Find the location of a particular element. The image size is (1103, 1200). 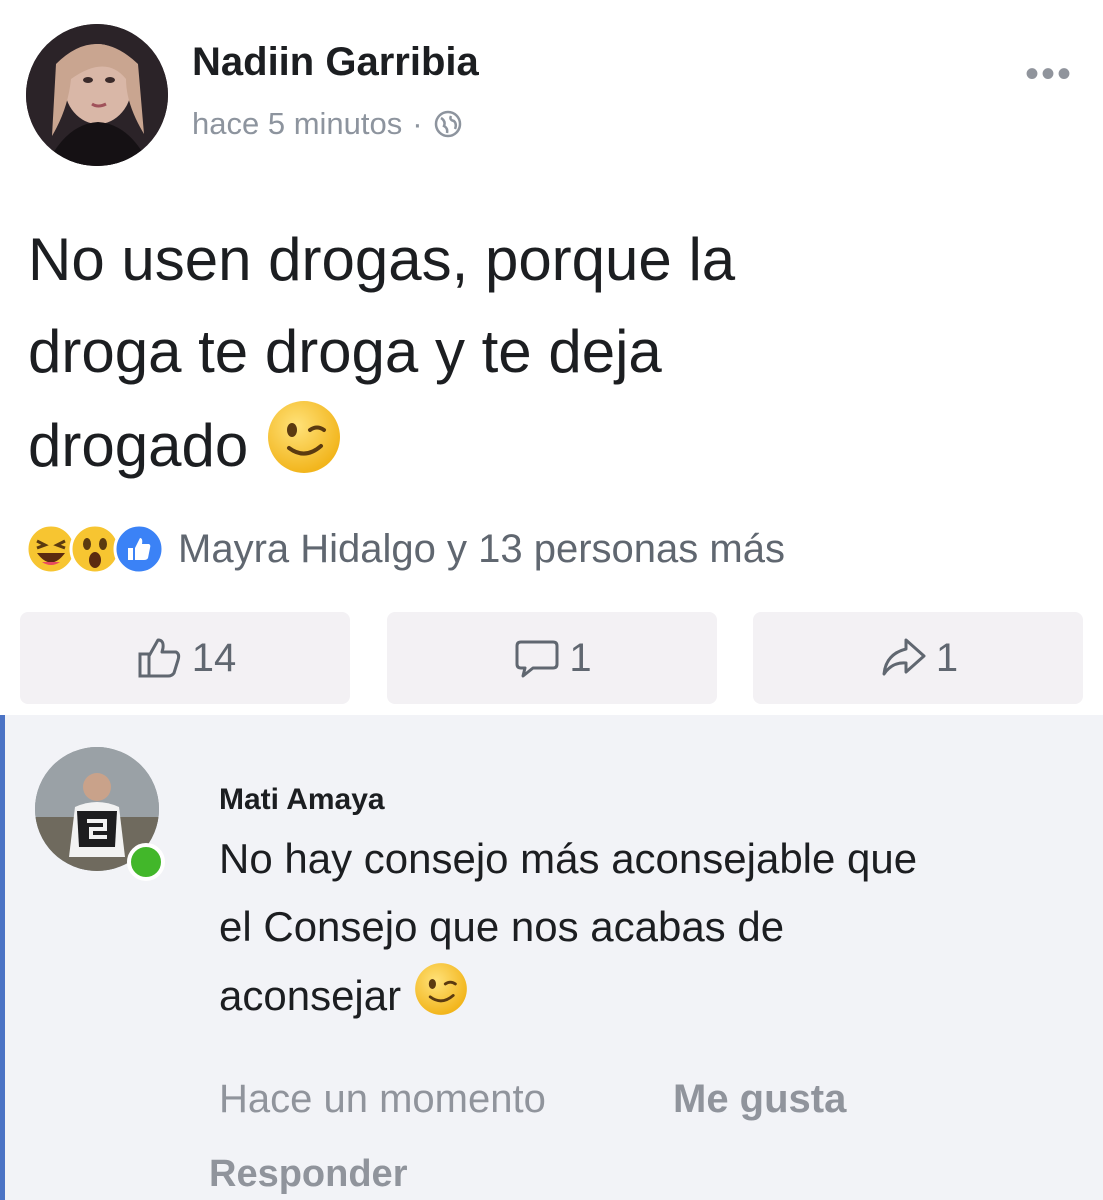

reactions-summary: Mayra Hidalgo y 13 personas más is located at coordinates (404, 549).